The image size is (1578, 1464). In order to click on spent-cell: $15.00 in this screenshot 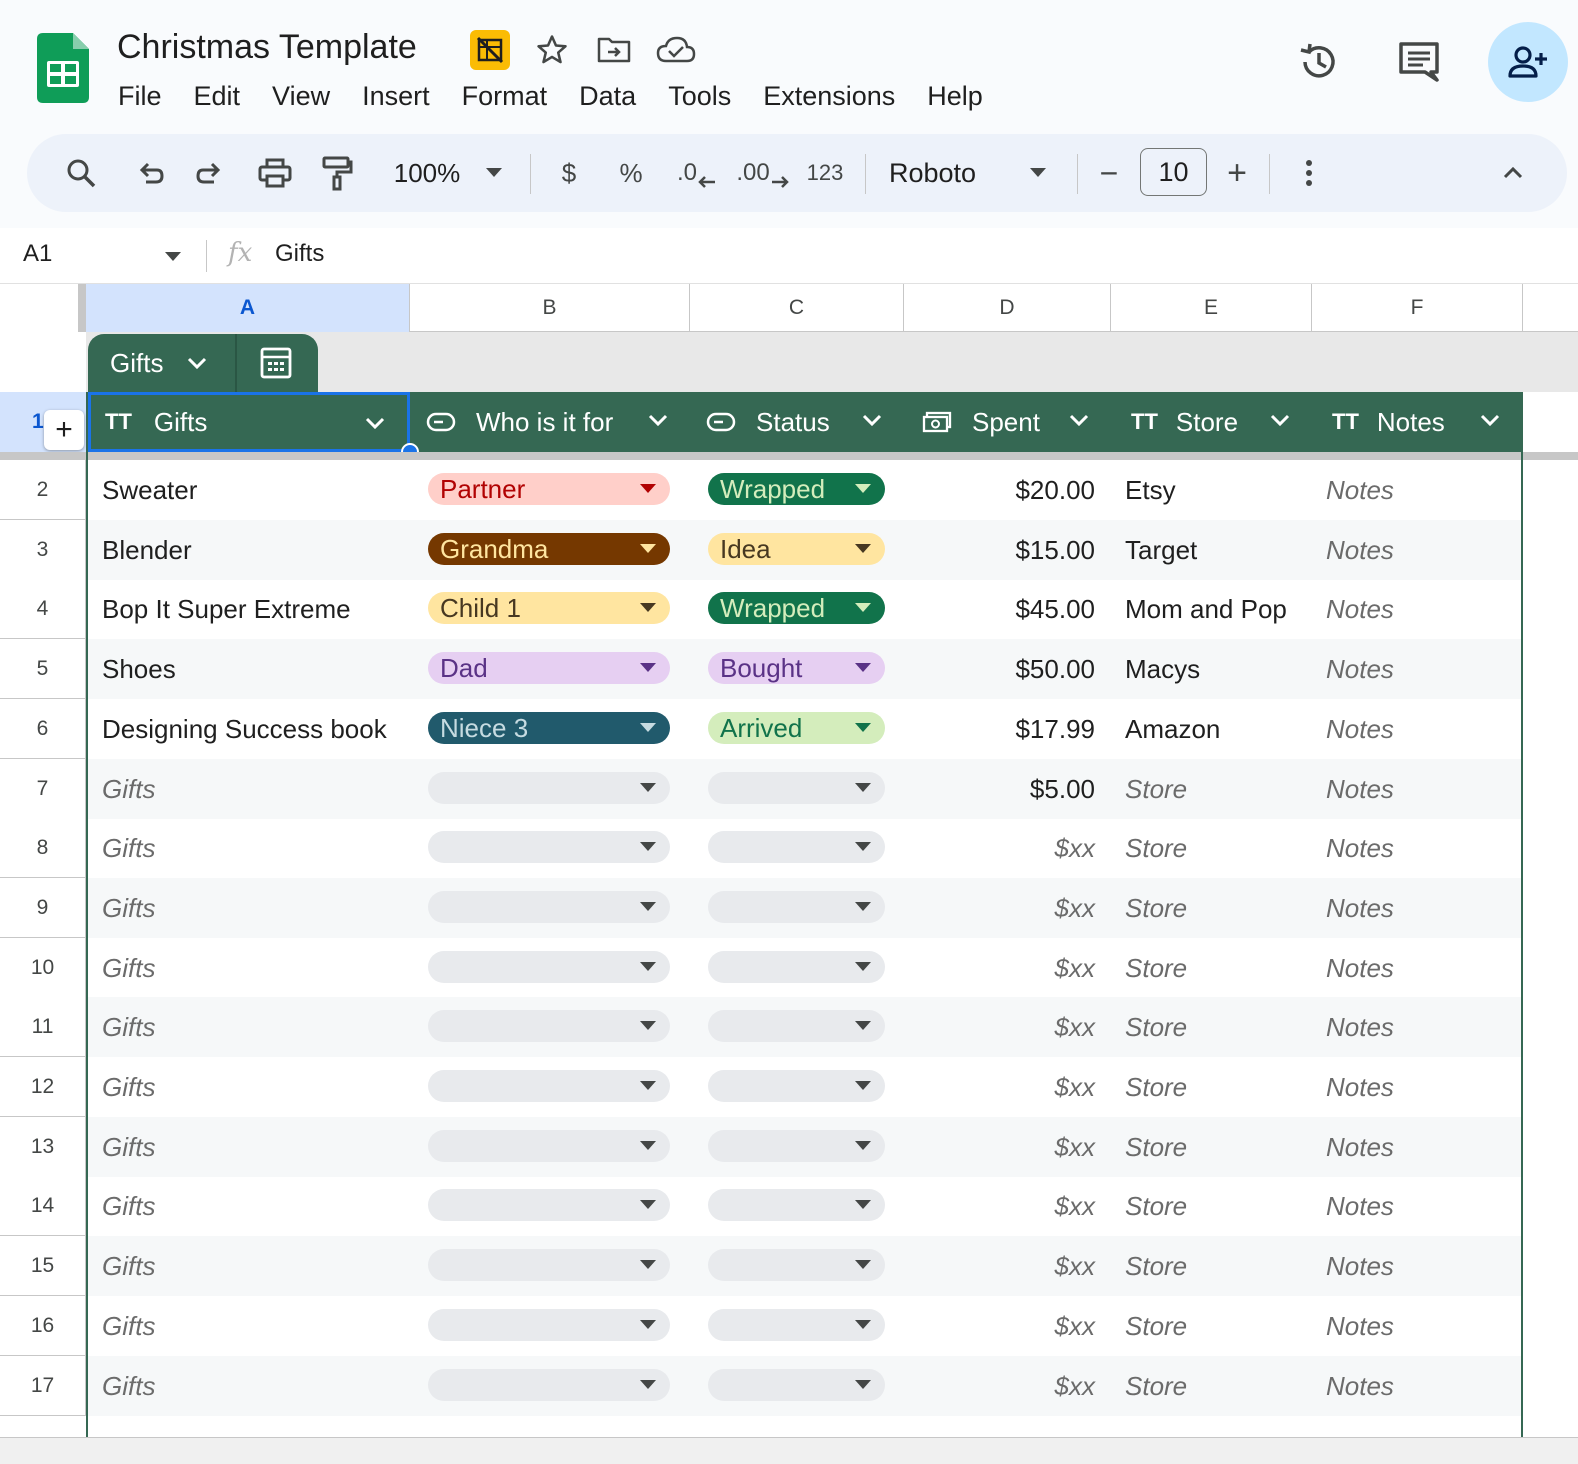, I will do `click(1007, 550)`.